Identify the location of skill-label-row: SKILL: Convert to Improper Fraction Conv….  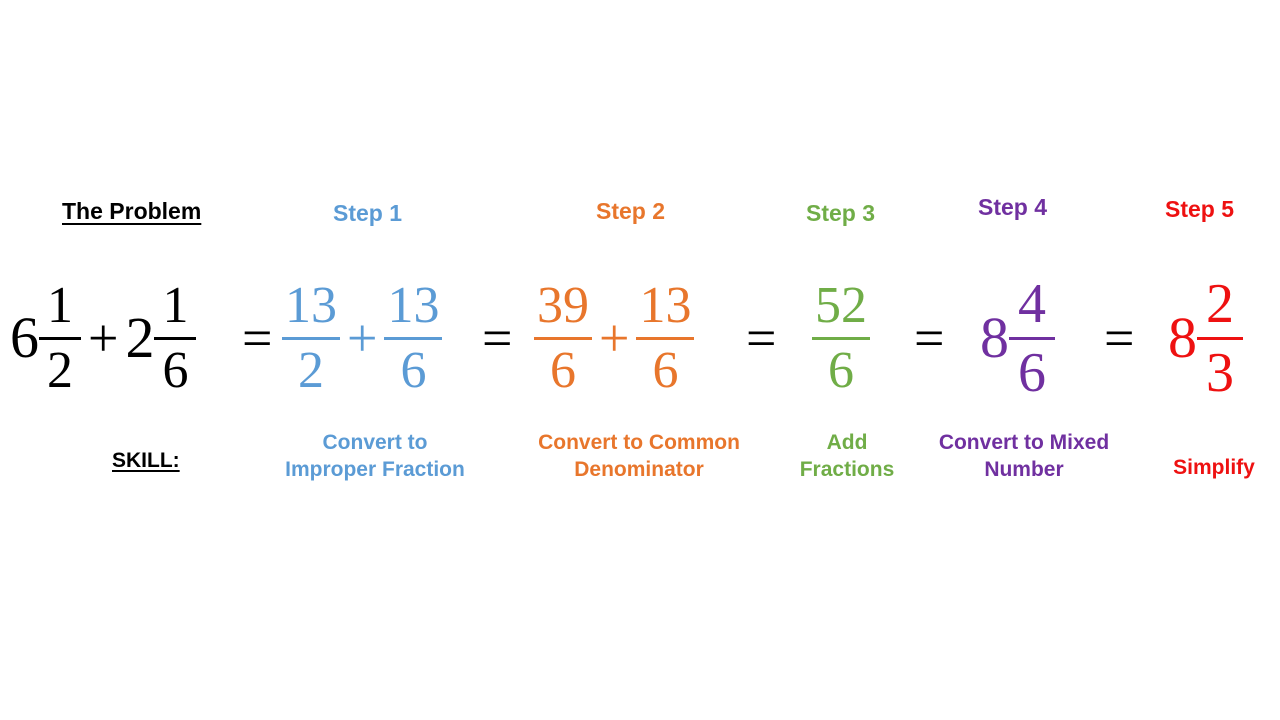
(640, 469).